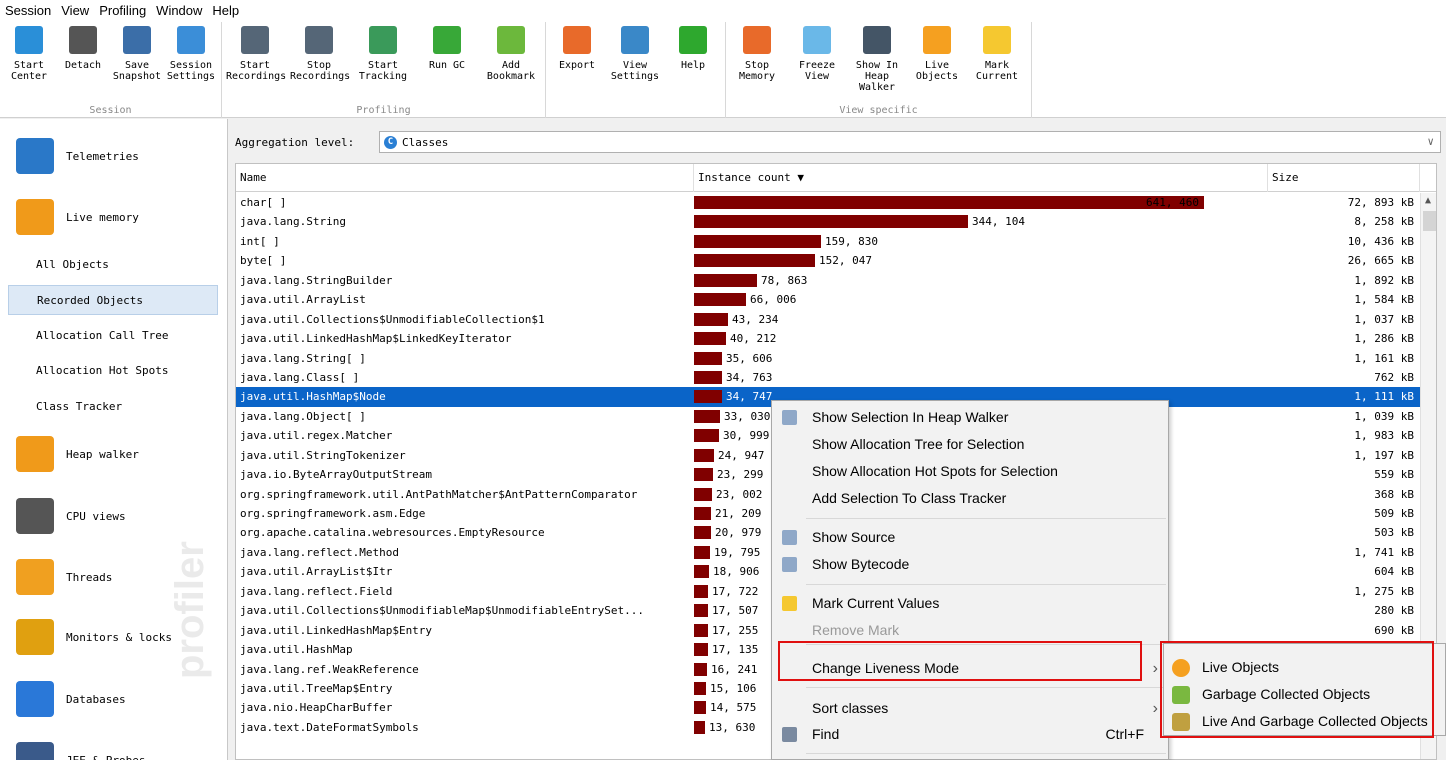 The height and width of the screenshot is (760, 1446). I want to click on cell-instance-count: 21, 209, so click(738, 513).